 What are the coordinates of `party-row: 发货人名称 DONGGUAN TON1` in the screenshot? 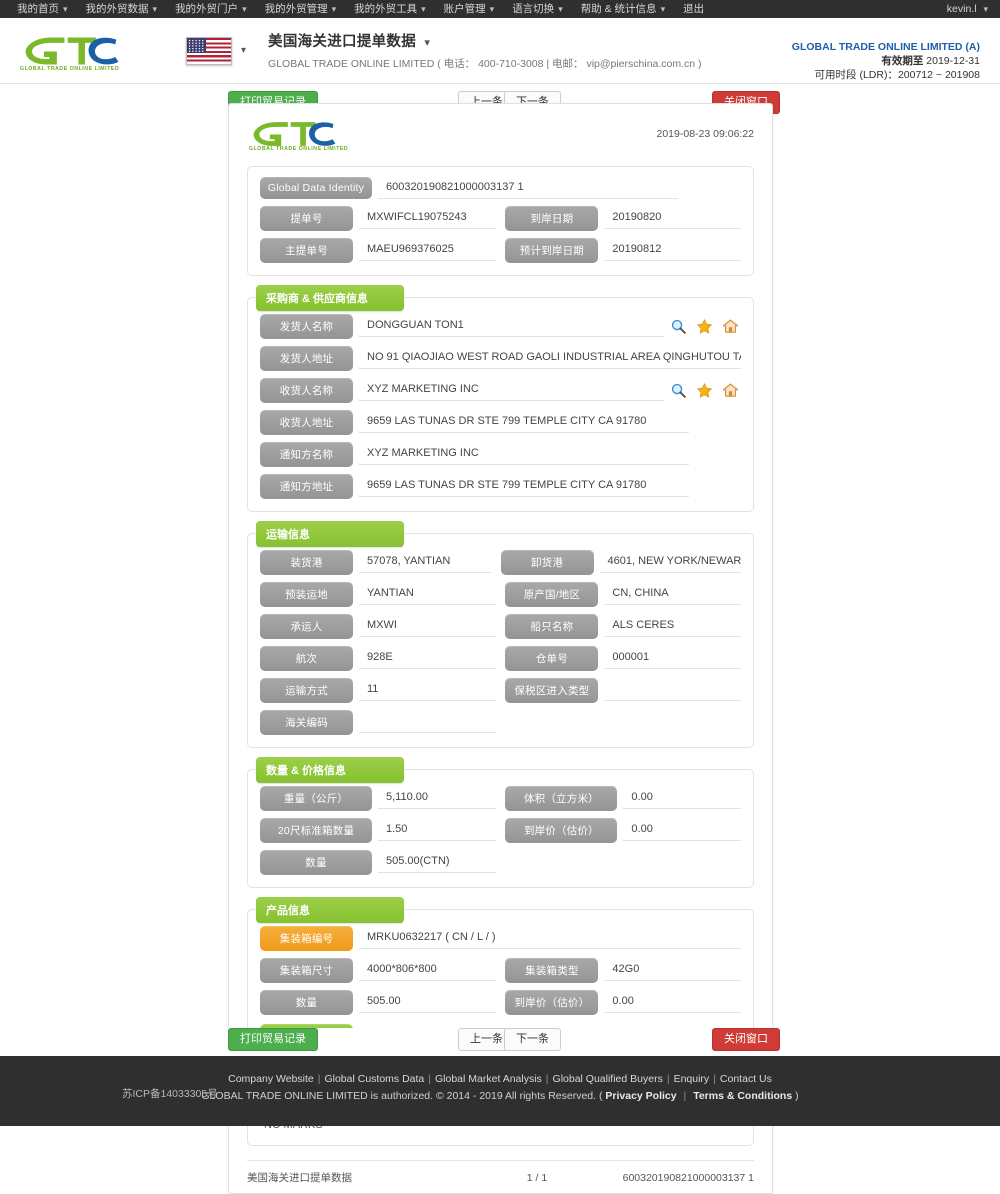 It's located at (500, 326).